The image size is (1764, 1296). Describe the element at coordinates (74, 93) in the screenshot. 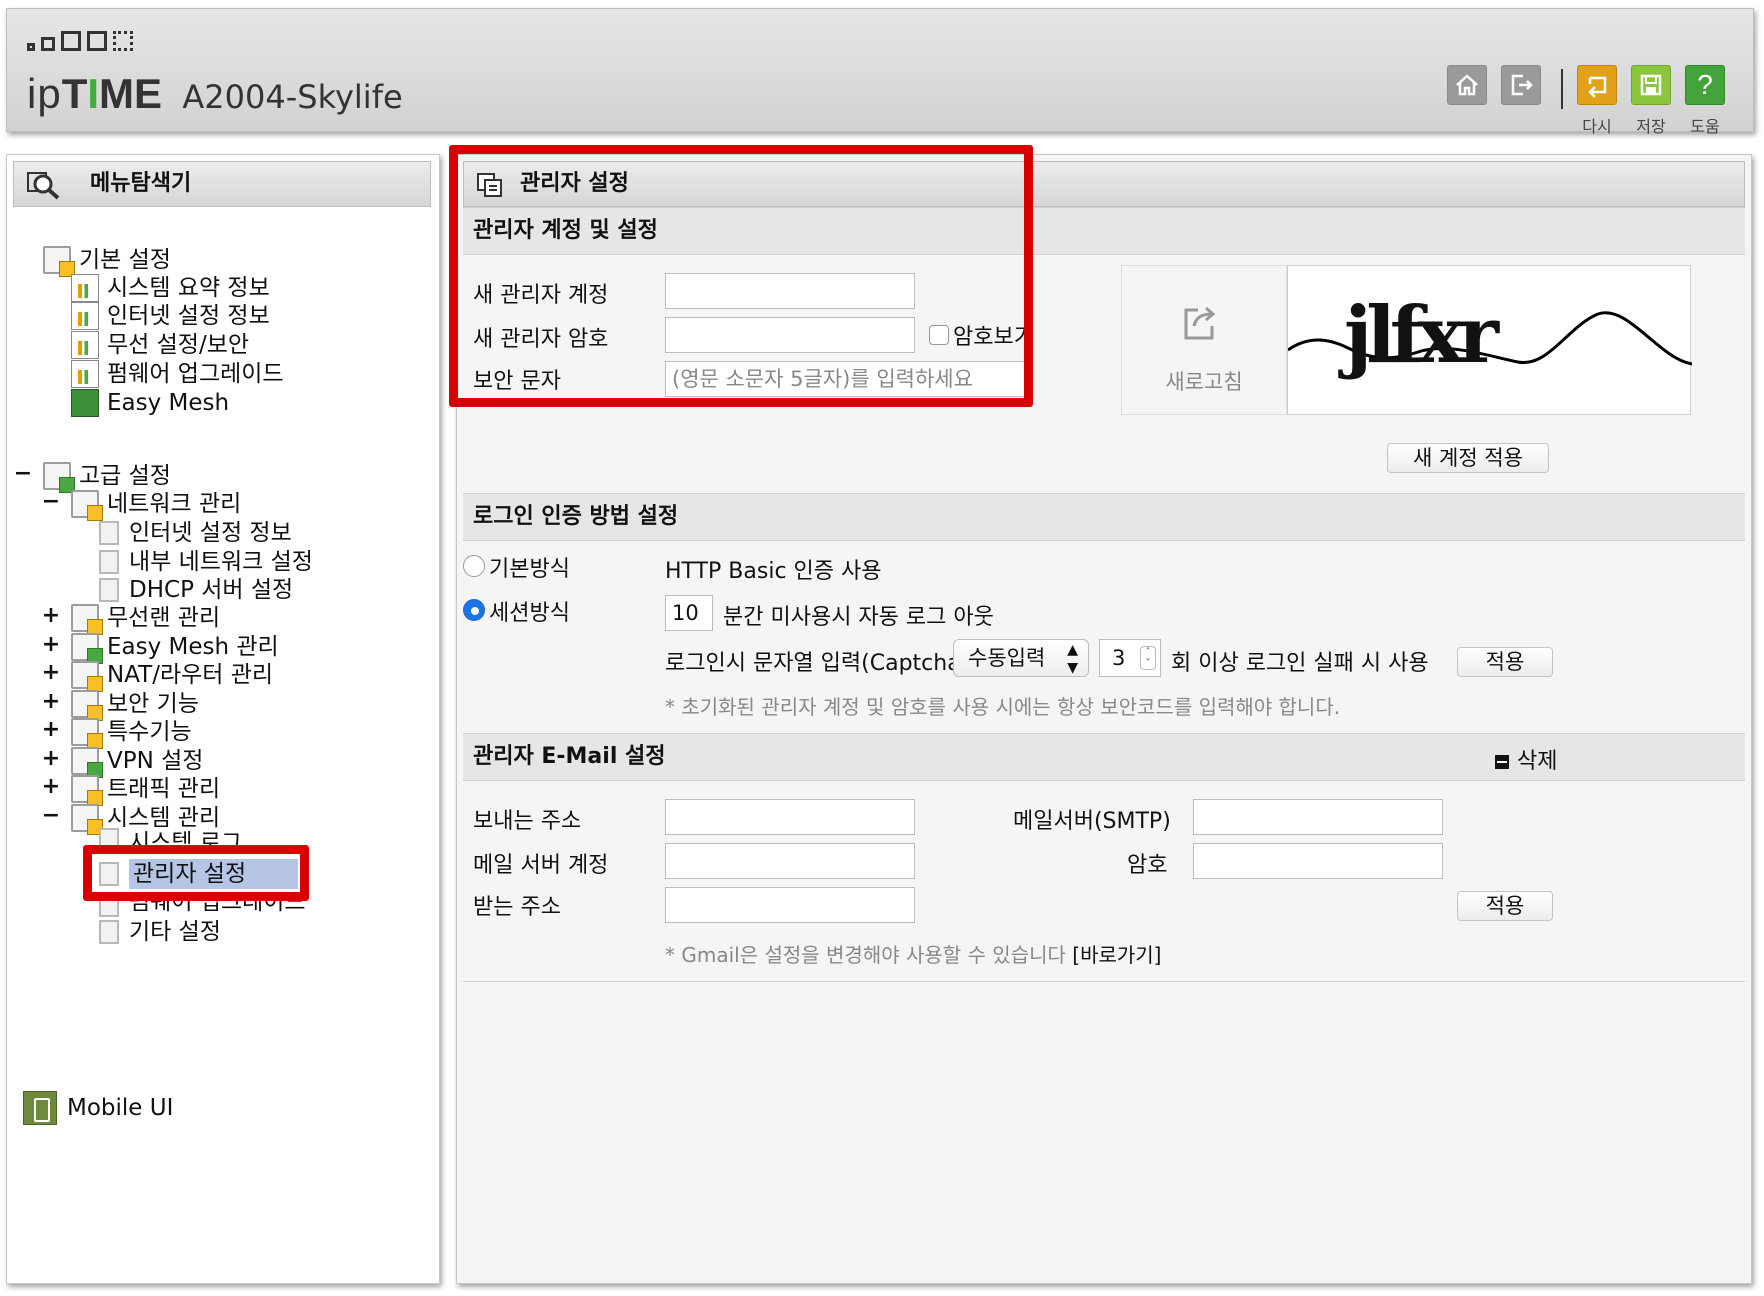

I see `brand-t: T` at that location.